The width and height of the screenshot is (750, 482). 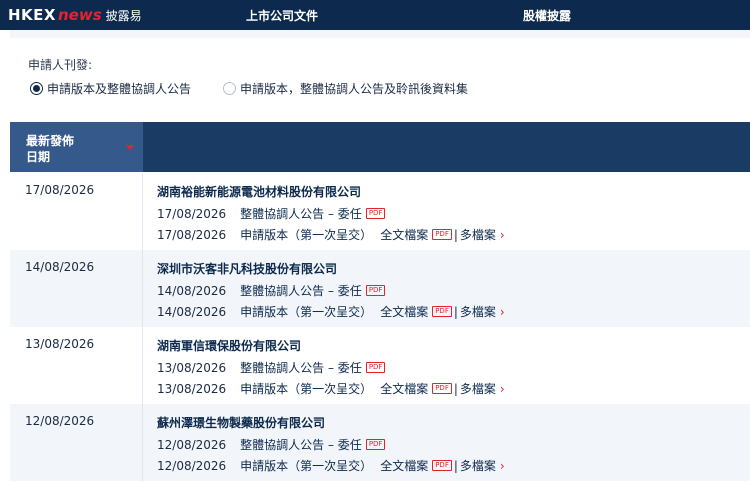 What do you see at coordinates (354, 89) in the screenshot?
I see `radio-label: 申請版本，整體協調人公告及聆訊後資料集` at bounding box center [354, 89].